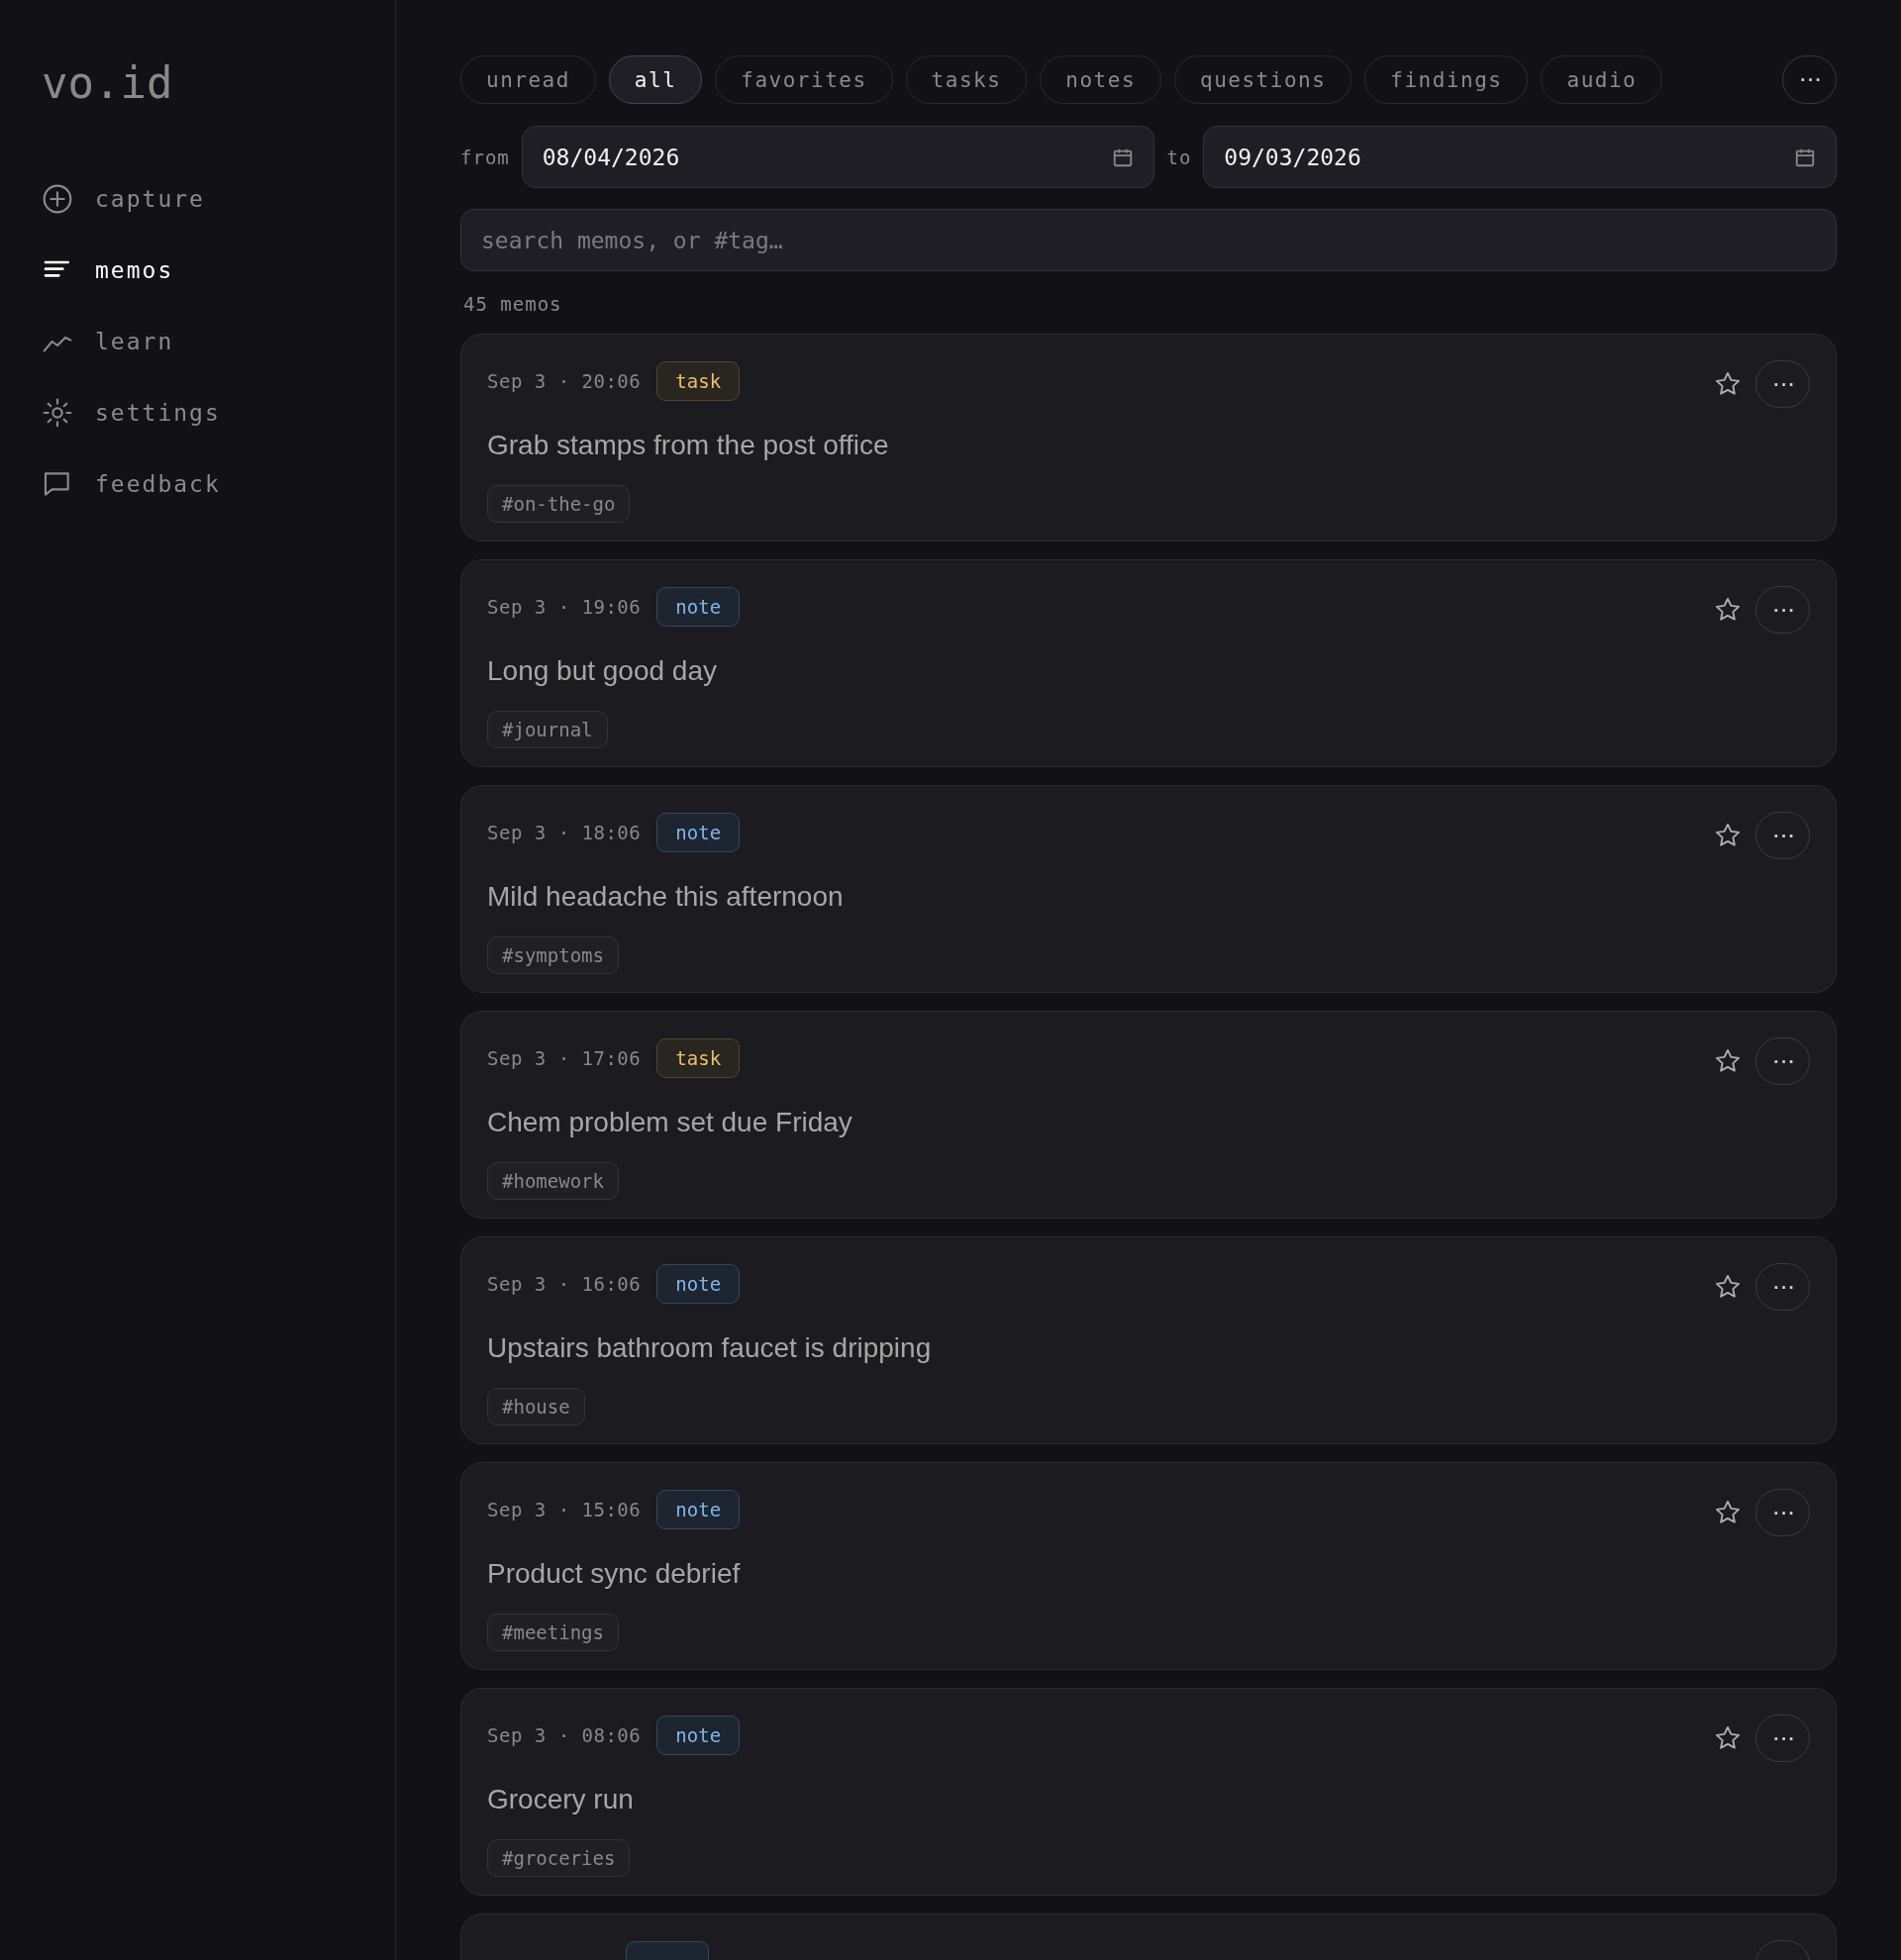 This screenshot has height=1960, width=1901. I want to click on memo-count: 45 memos, so click(512, 304).